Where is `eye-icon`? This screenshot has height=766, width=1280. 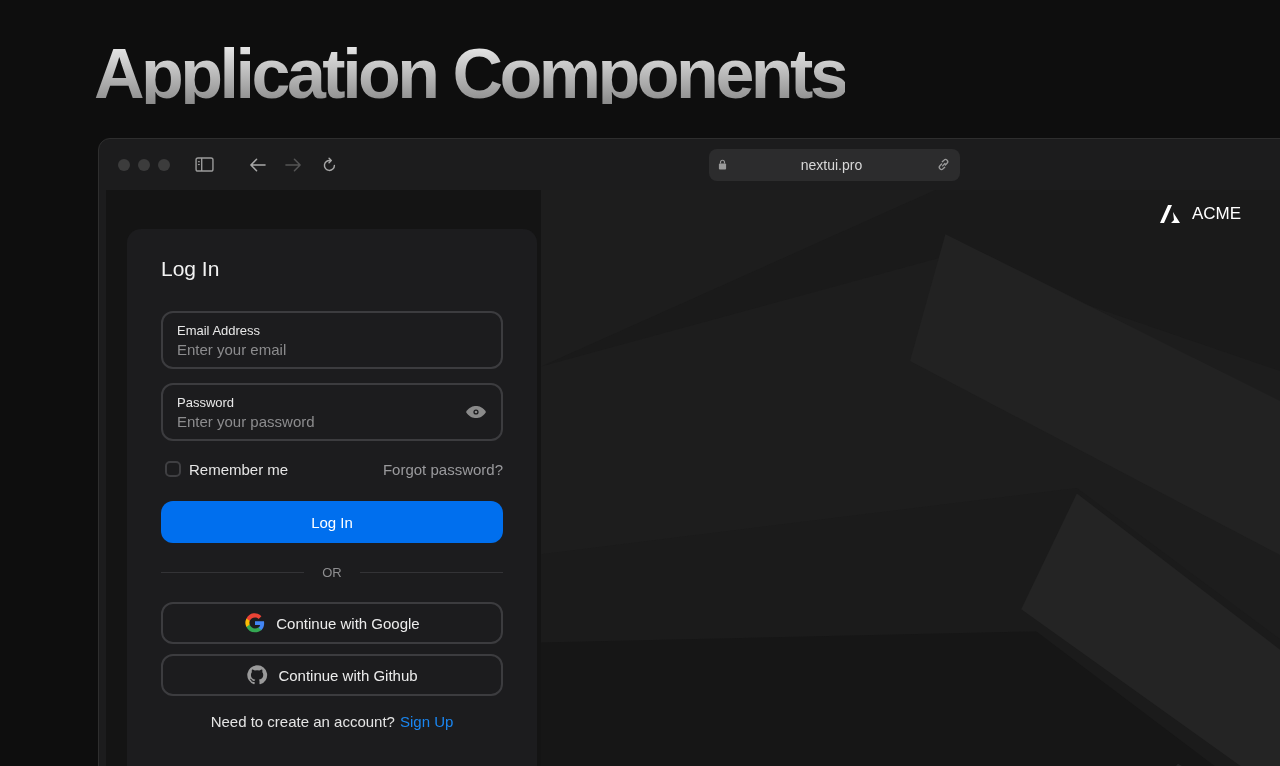
eye-icon is located at coordinates (476, 412).